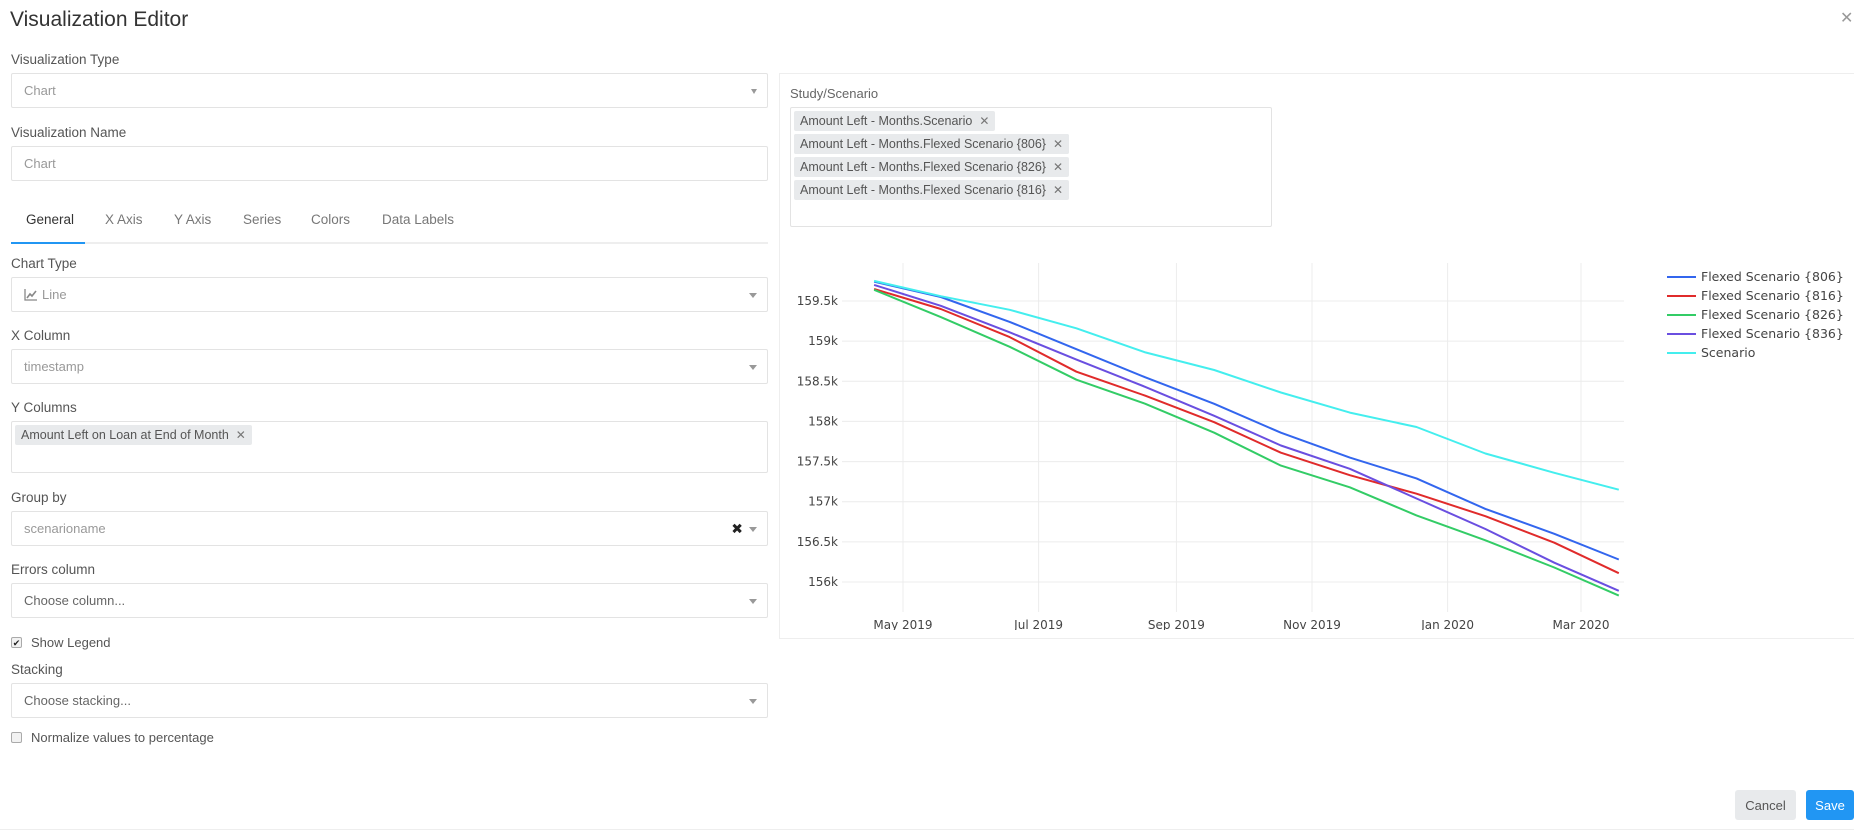 This screenshot has width=1854, height=832. Describe the element at coordinates (927, 829) in the screenshot. I see `footer-divider` at that location.